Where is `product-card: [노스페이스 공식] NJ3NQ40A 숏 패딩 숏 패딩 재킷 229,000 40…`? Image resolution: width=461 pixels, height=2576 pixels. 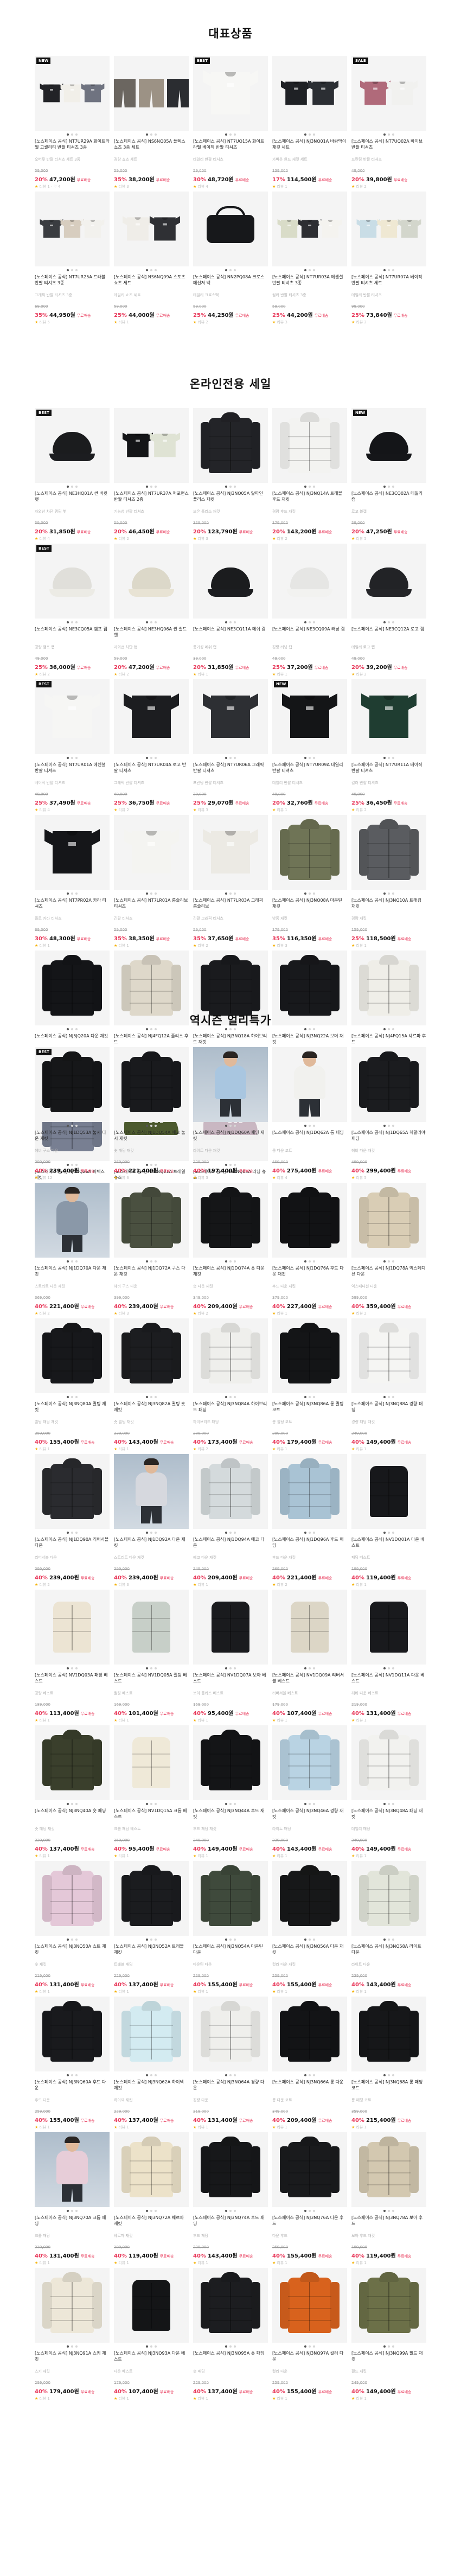
product-card: [노스페이스 공식] NJ3NQ40A 숏 패딩 숏 패딩 재킷 229,000 40… is located at coordinates (73, 1792).